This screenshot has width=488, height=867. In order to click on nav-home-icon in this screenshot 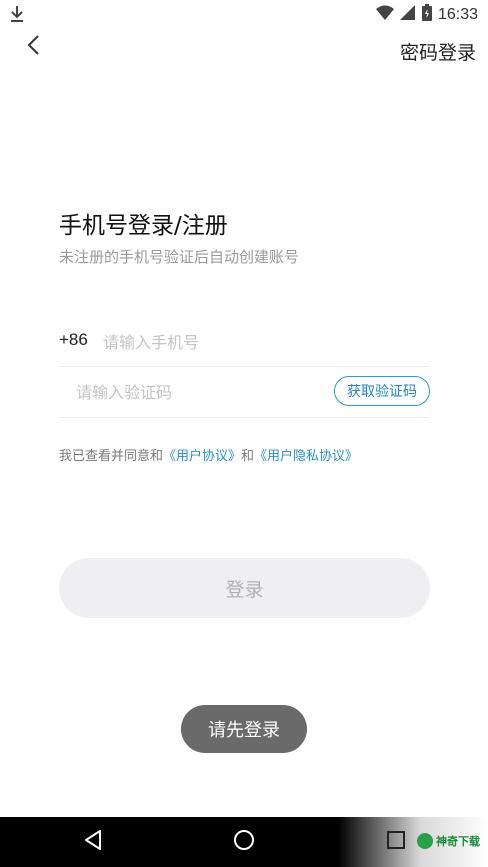, I will do `click(244, 842)`.